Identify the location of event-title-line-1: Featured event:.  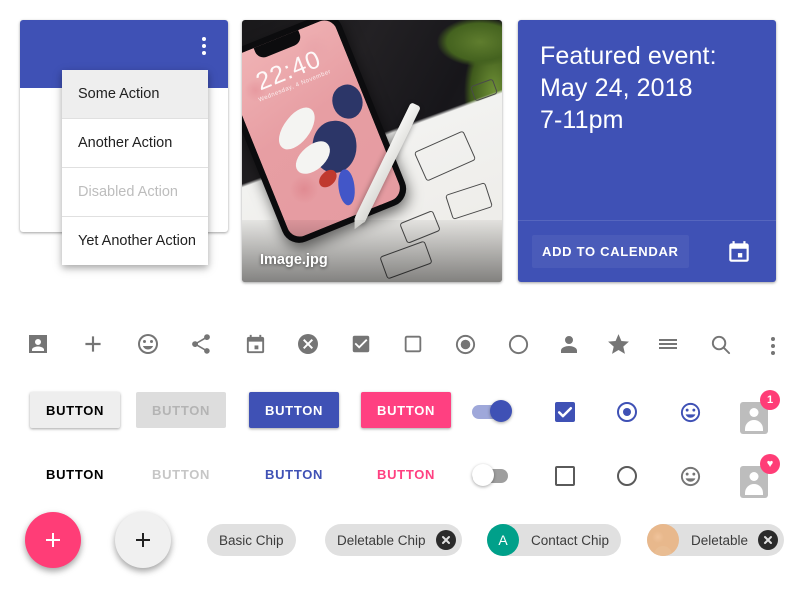
(628, 56).